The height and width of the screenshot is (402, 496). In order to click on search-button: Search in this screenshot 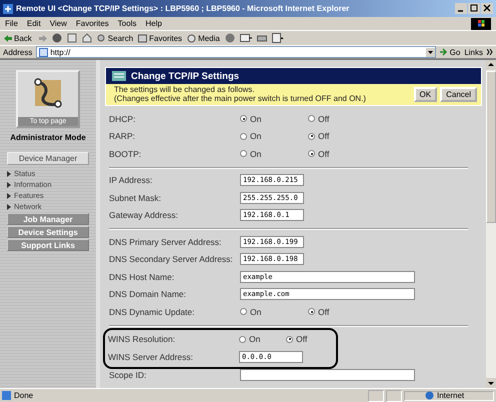, I will do `click(115, 38)`.